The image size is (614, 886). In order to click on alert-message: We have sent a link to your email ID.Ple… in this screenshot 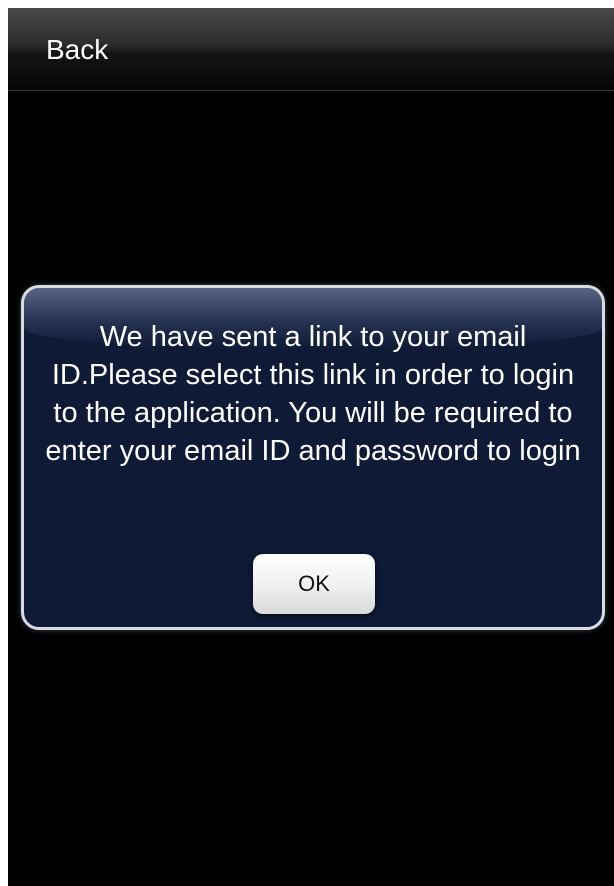, I will do `click(313, 394)`.